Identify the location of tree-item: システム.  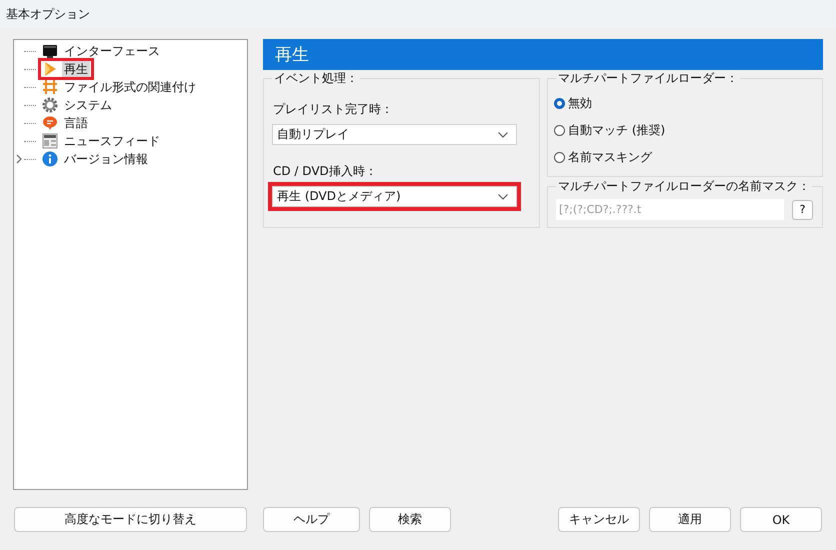
(88, 105).